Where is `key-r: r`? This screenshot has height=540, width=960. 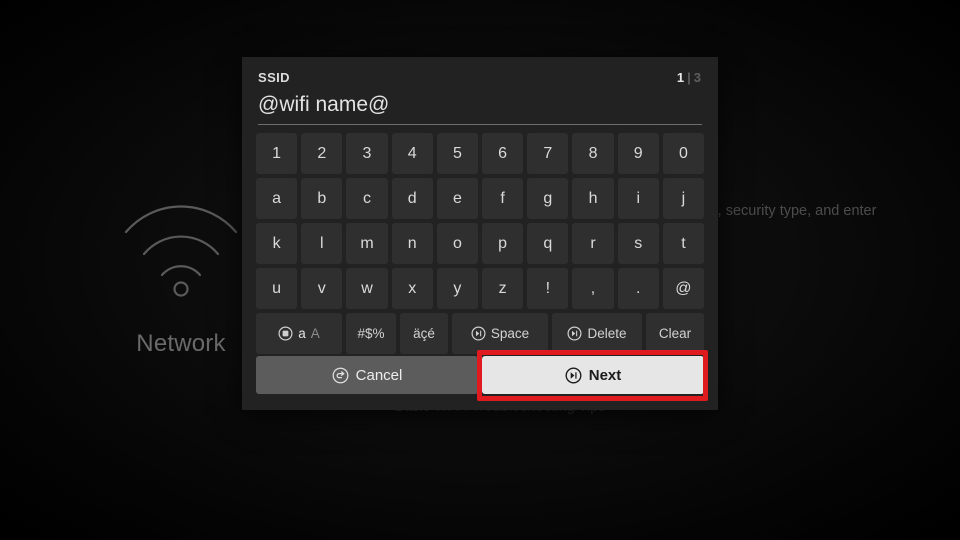
key-r: r is located at coordinates (593, 243).